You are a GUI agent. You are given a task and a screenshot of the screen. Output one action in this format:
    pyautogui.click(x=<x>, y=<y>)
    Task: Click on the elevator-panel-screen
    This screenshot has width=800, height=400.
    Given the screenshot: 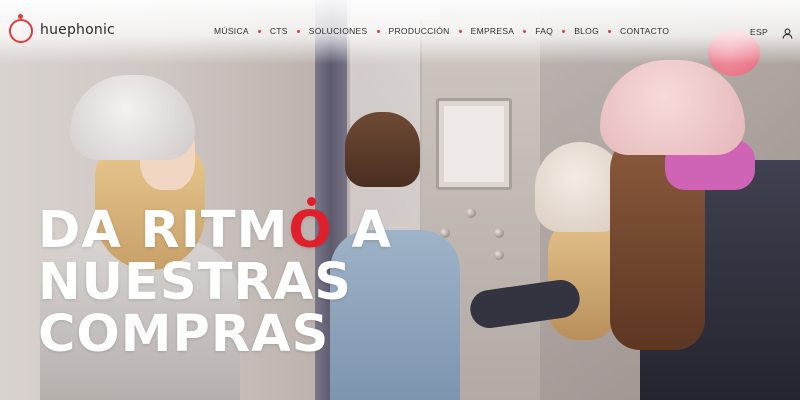 What is the action you would take?
    pyautogui.click(x=474, y=144)
    